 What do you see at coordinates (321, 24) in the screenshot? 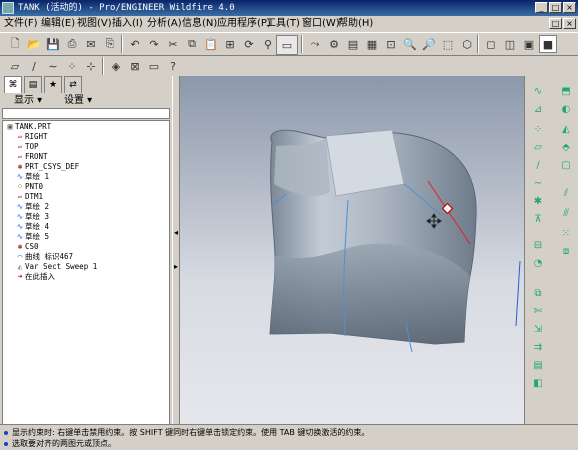
I see `menu-window: 窗口(W)` at bounding box center [321, 24].